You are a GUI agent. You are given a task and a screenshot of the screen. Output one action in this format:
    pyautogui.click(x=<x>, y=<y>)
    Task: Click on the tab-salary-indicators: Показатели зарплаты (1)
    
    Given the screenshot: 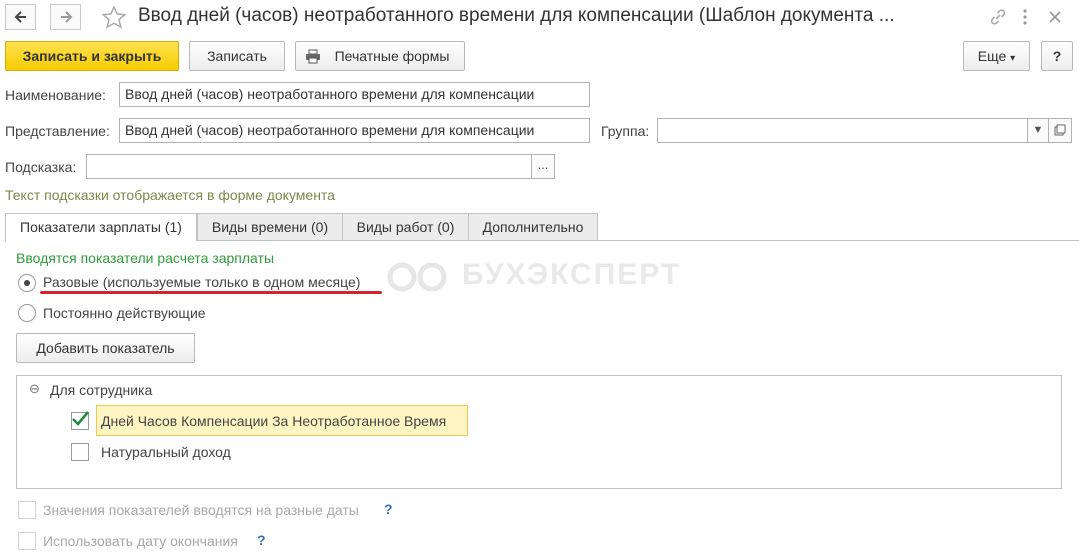 What is the action you would take?
    pyautogui.click(x=101, y=227)
    